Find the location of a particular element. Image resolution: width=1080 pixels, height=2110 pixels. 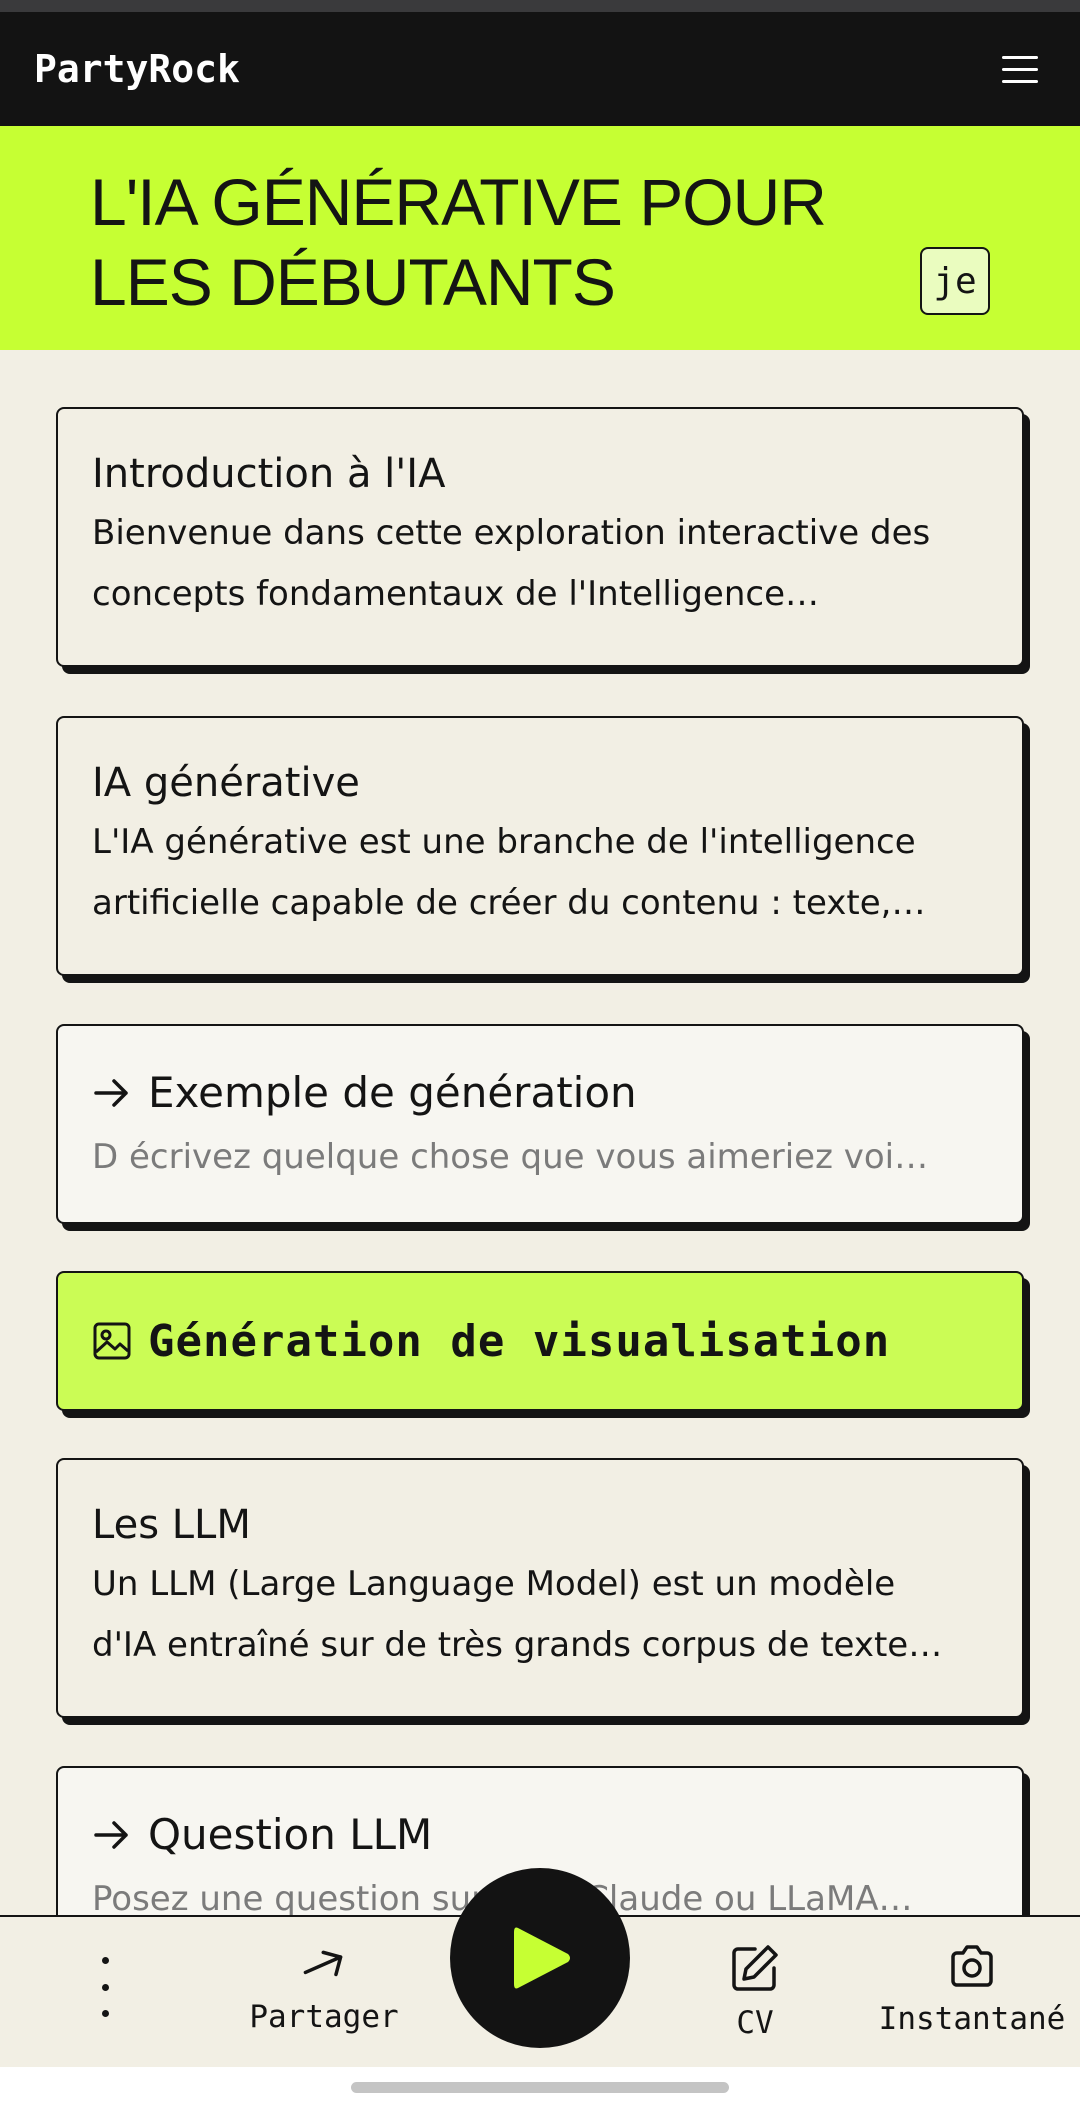

snapshot-button: Instantané is located at coordinates (972, 1989).